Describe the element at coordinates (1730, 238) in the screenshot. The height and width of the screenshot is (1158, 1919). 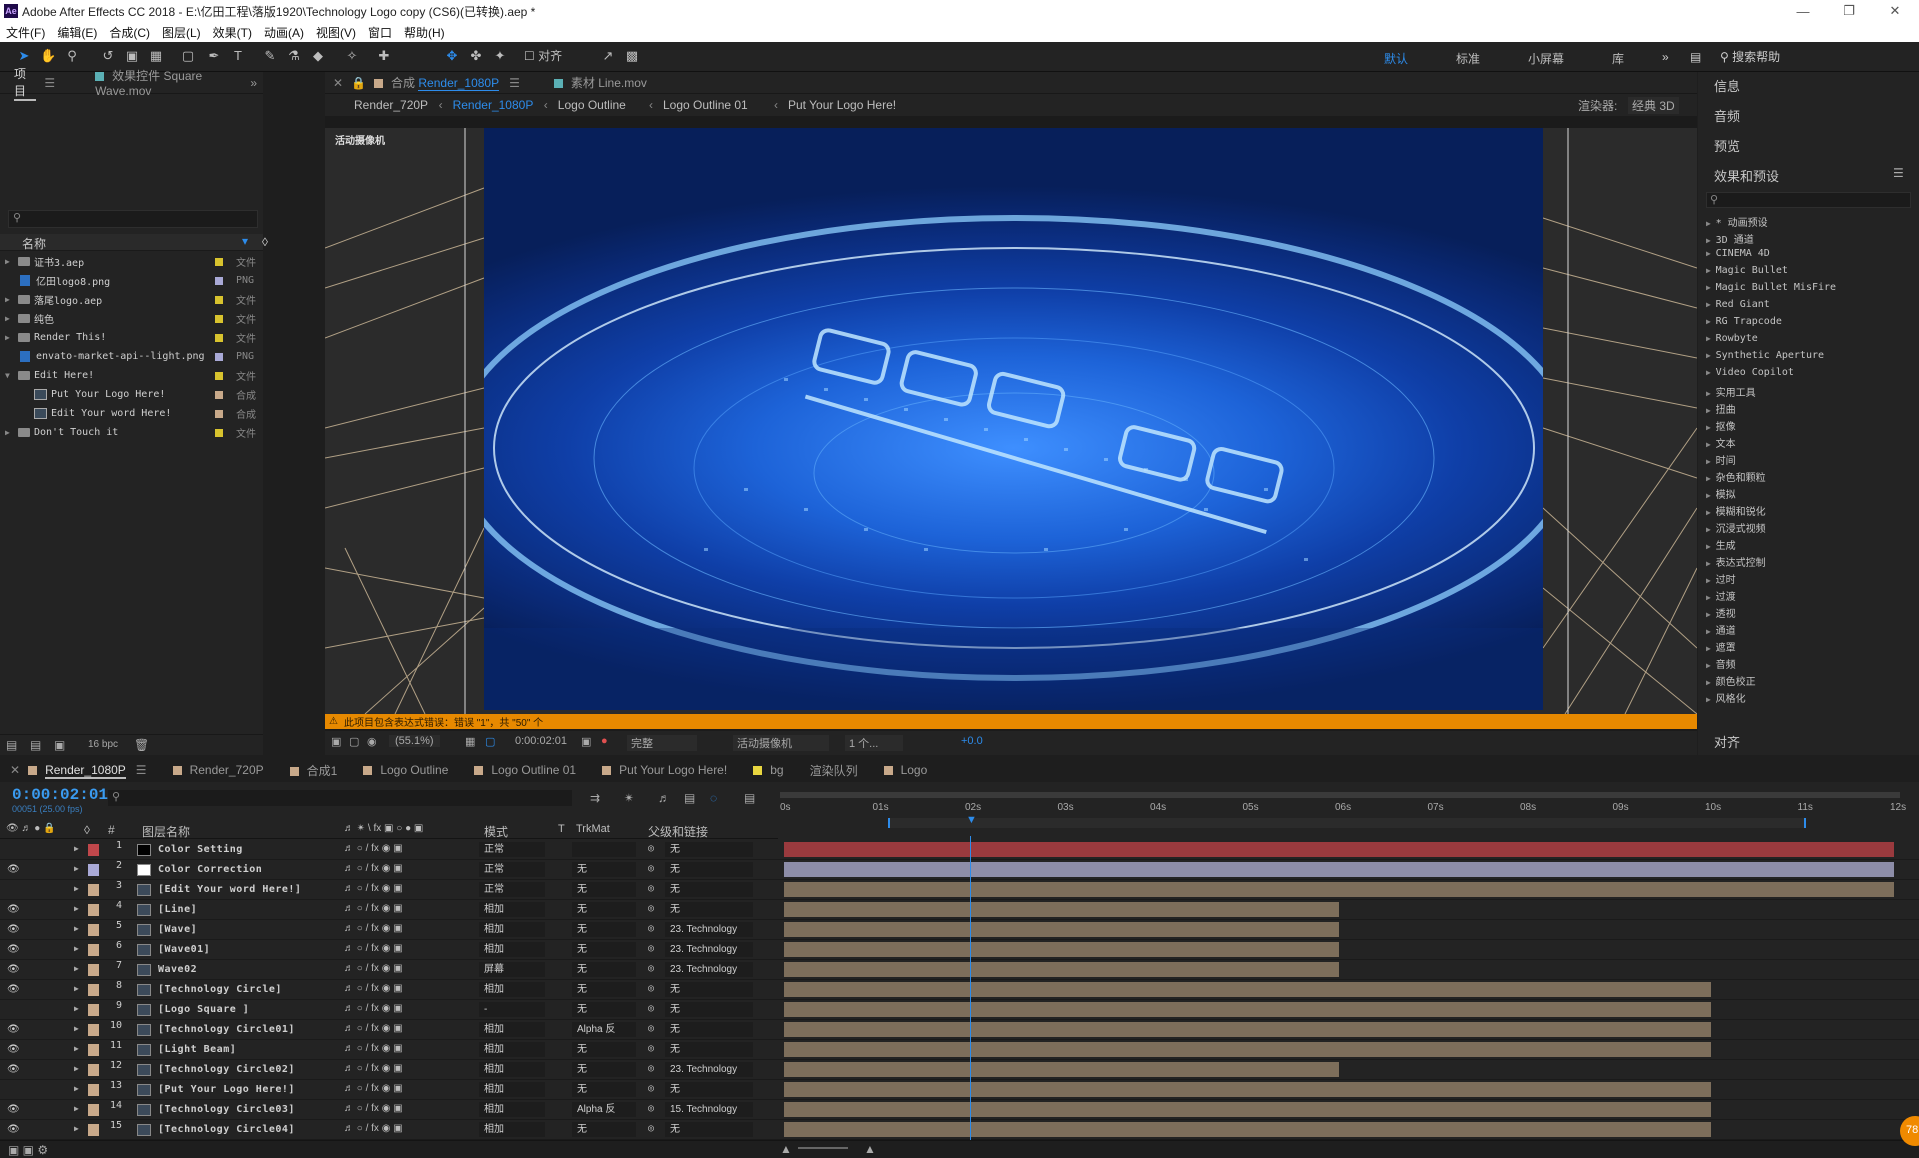
I see `effect-category: ▶ 3D 通道` at that location.